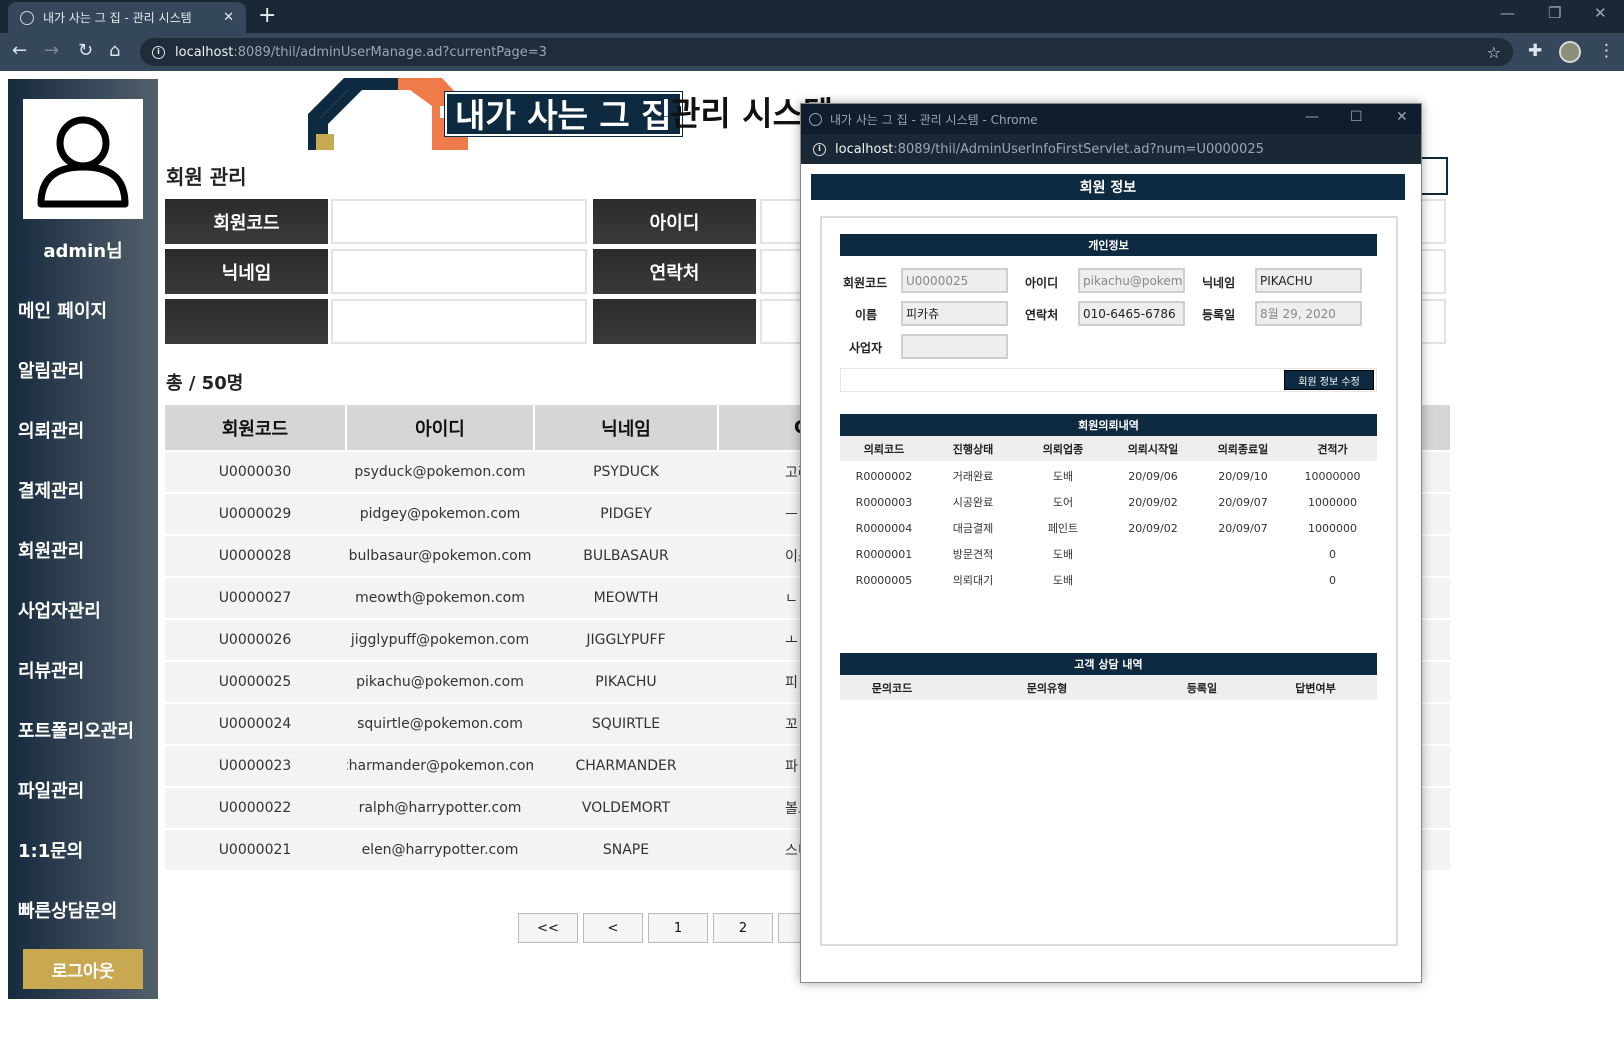 The height and width of the screenshot is (1040, 1624). Describe the element at coordinates (1243, 554) in the screenshot. I see `rq-end` at that location.